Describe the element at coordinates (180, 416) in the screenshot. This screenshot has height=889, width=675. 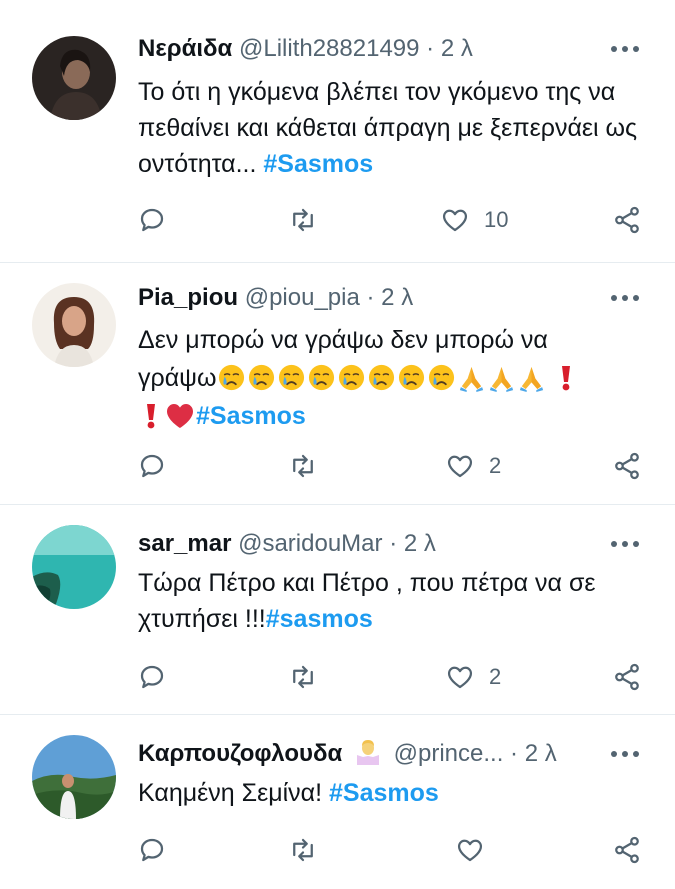
I see `red-heart-emoji` at that location.